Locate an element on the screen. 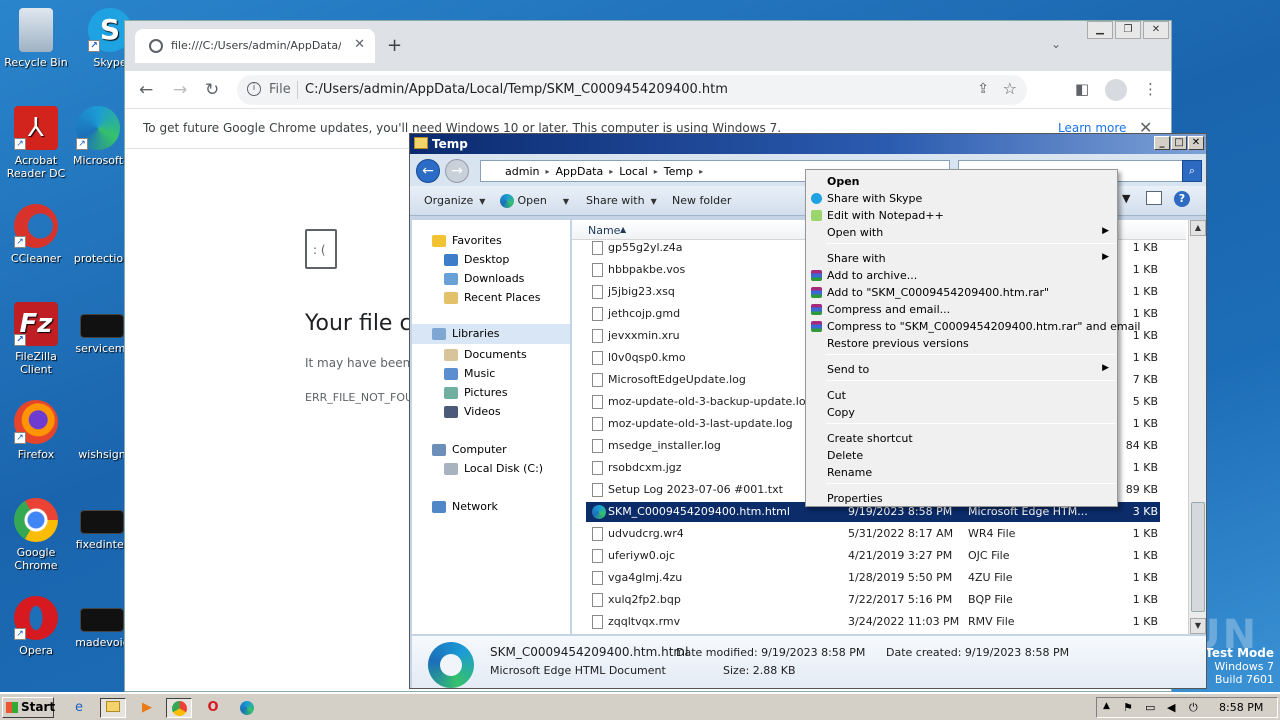  maximize-button: □ is located at coordinates (1179, 143).